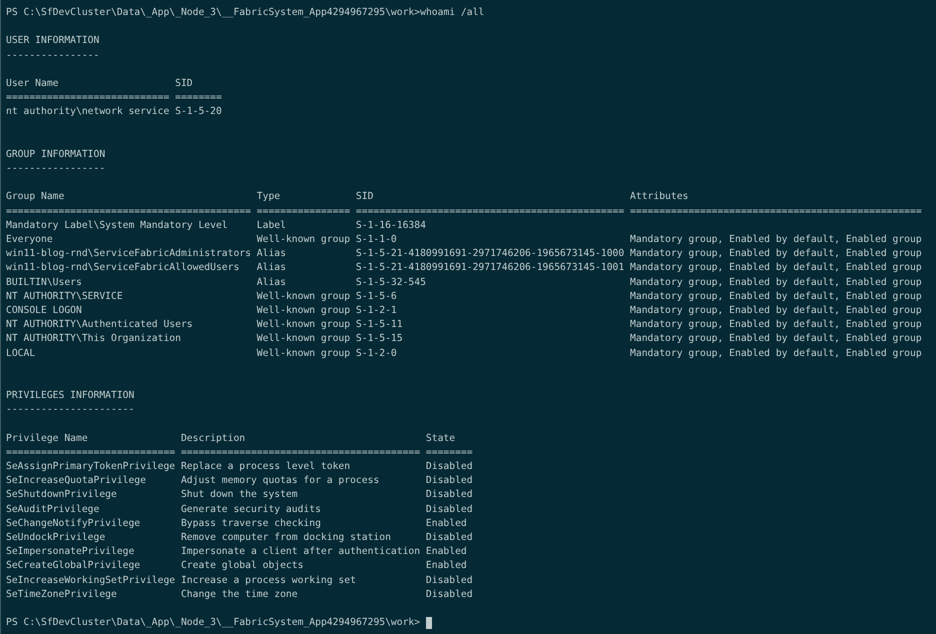 The width and height of the screenshot is (936, 634). I want to click on table-cell-text: SeChangeNotifyPrivilege, so click(74, 523).